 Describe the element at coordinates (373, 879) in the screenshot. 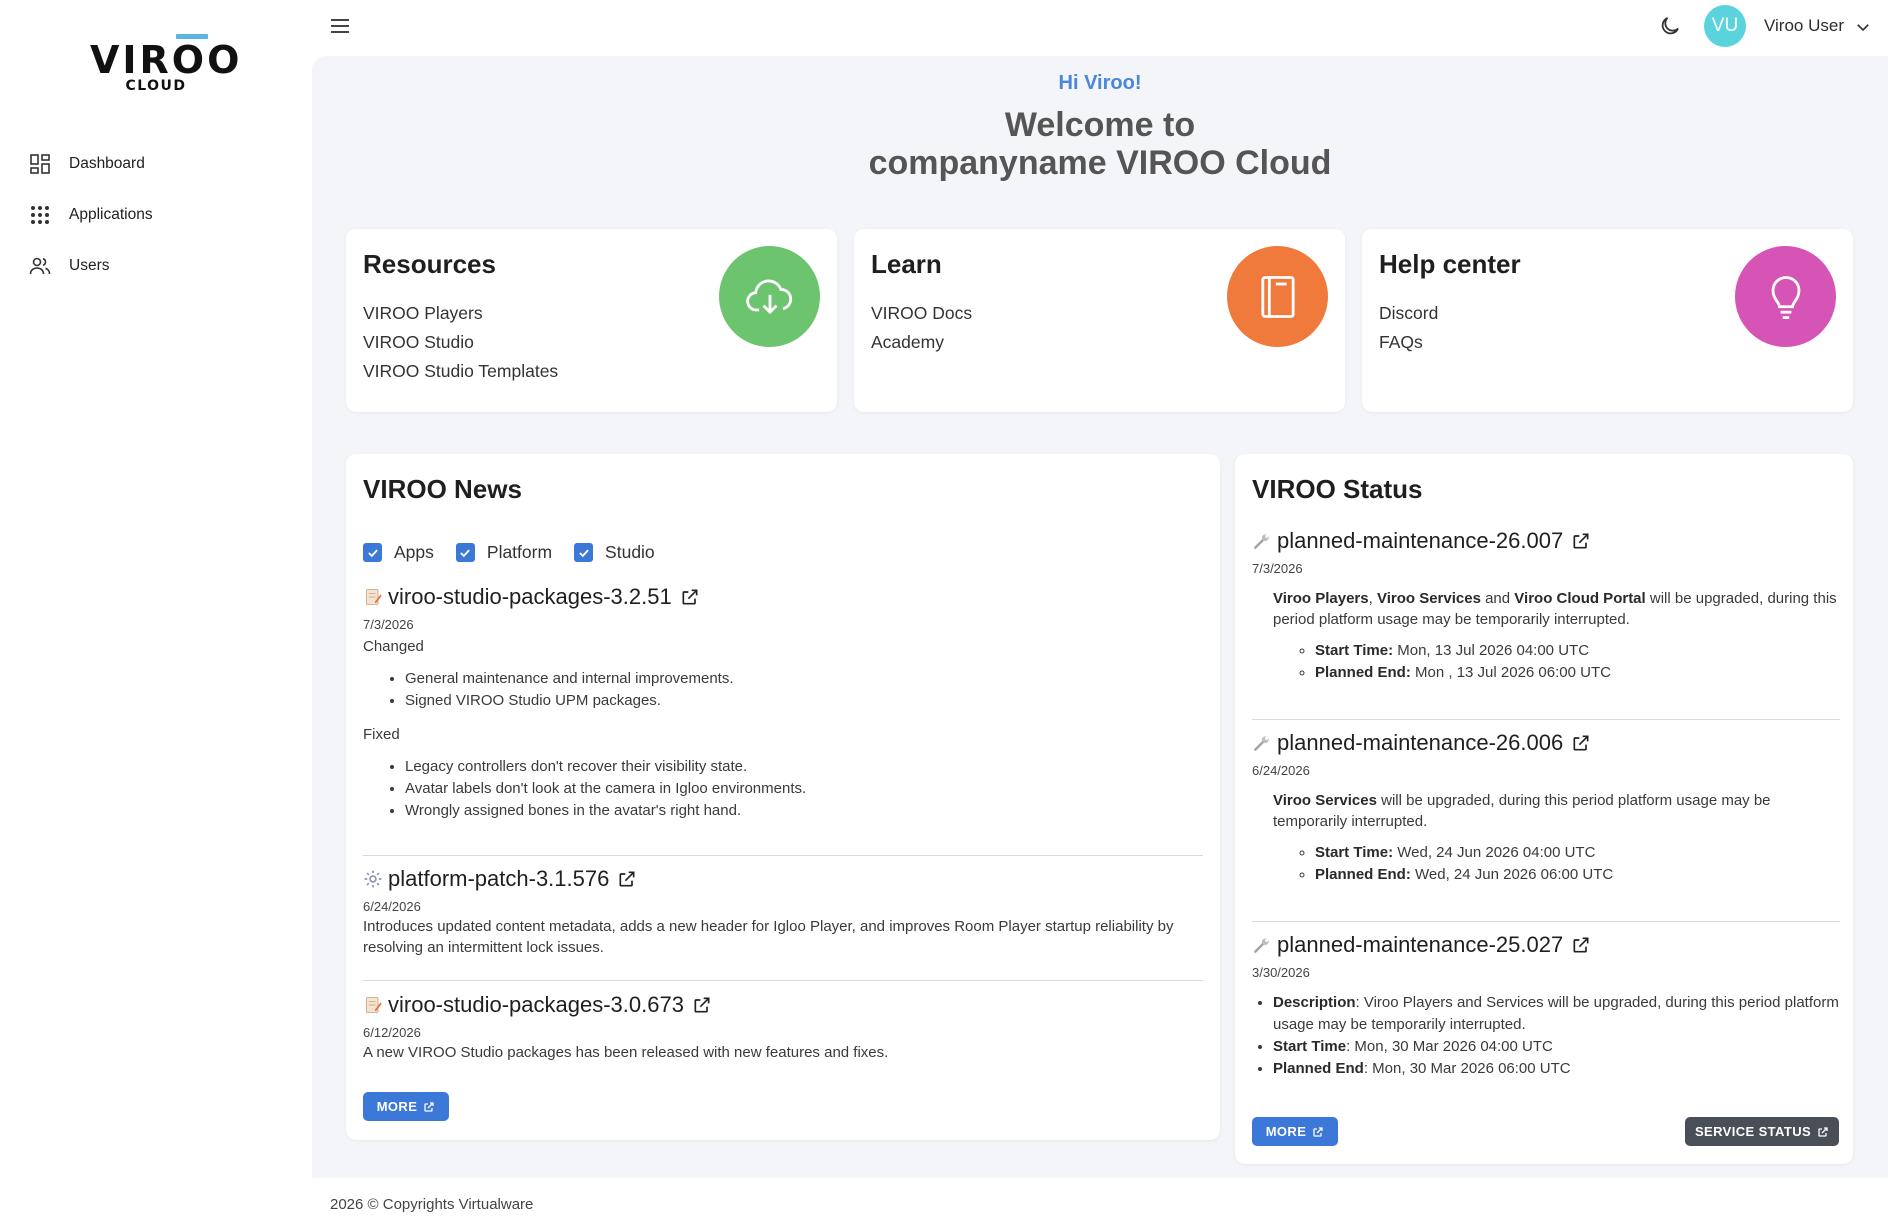

I see `gear-icon` at that location.